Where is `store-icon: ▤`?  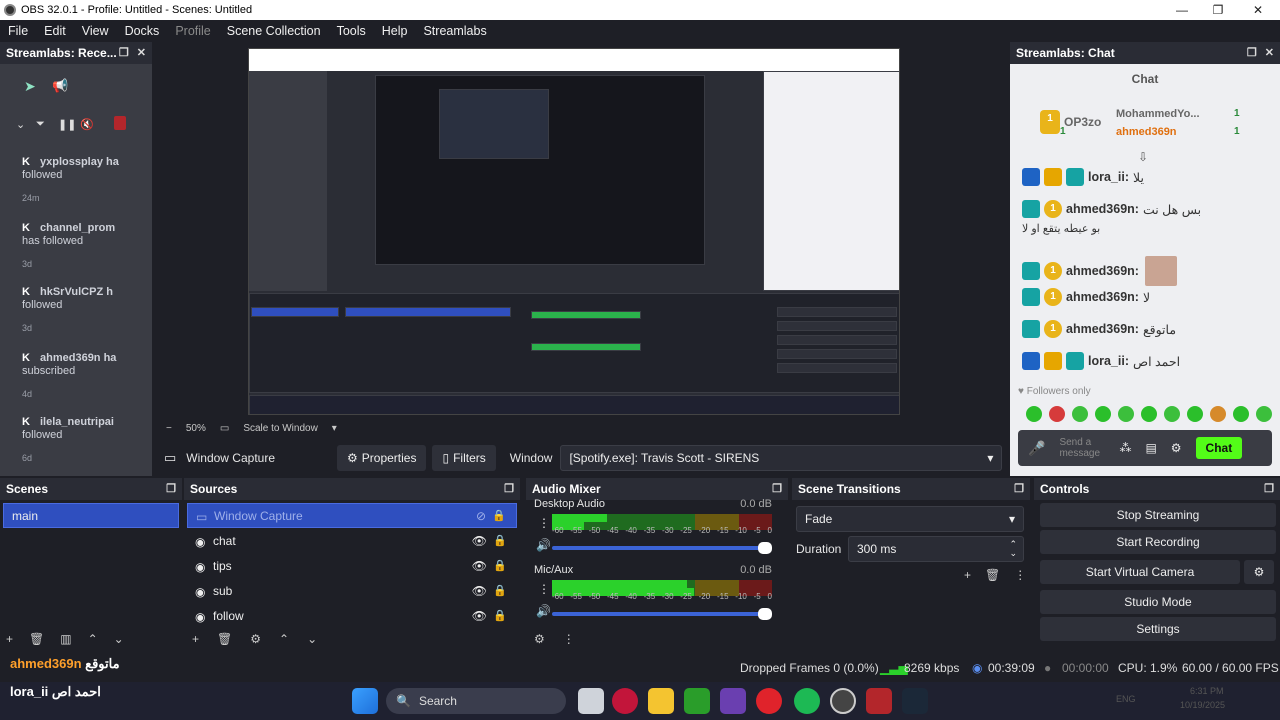
store-icon: ▤ is located at coordinates (1150, 448).